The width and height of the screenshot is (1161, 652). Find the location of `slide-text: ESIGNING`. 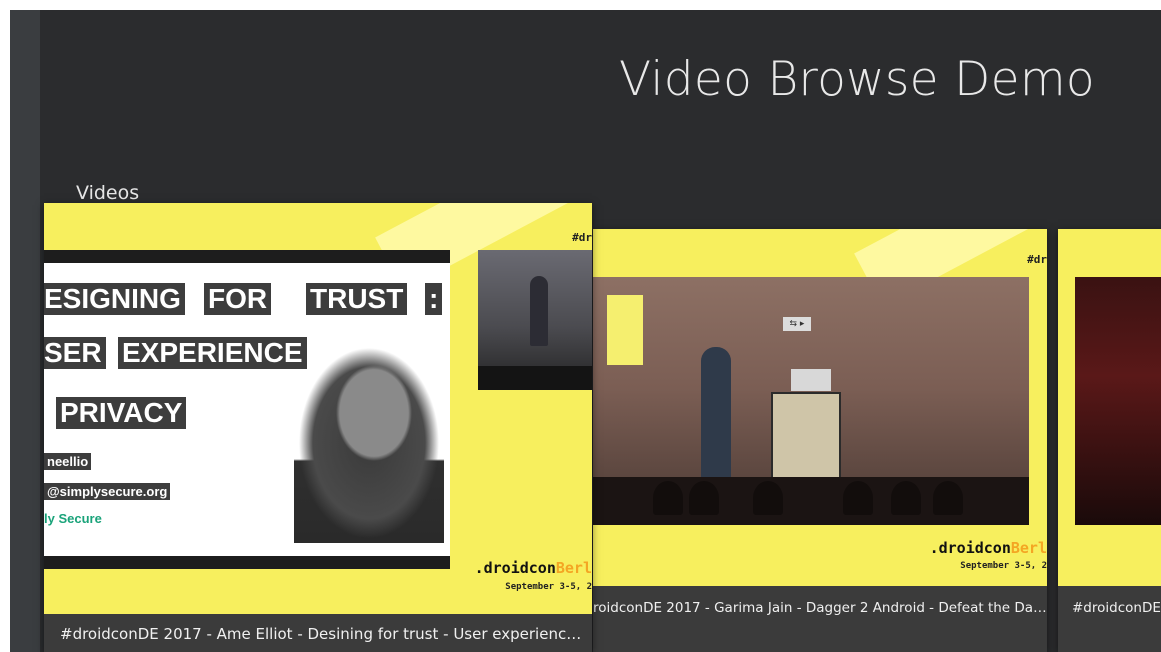

slide-text: ESIGNING is located at coordinates (114, 299).